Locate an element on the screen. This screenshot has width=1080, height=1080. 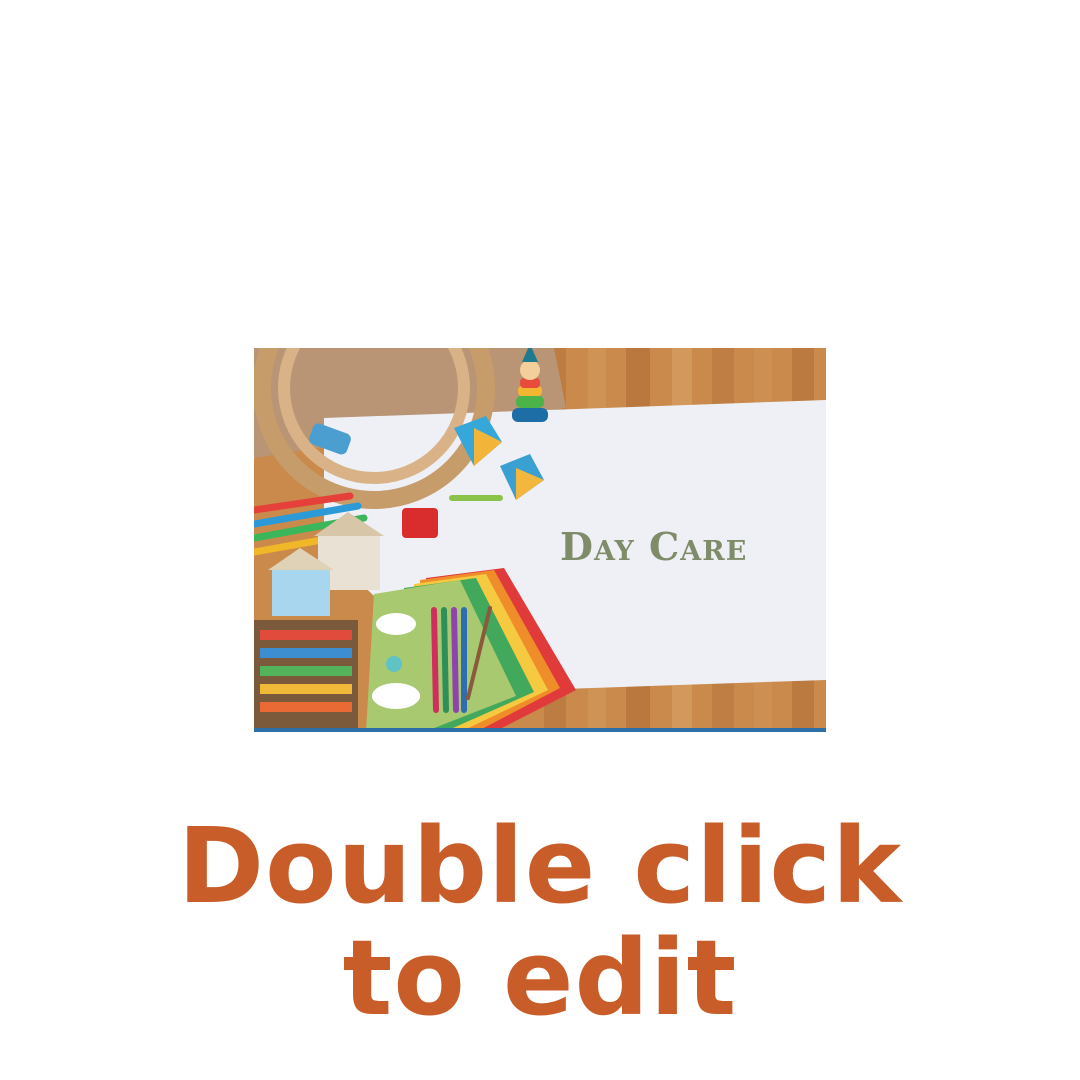
headline-line-2: to edit is located at coordinates (540, 978).